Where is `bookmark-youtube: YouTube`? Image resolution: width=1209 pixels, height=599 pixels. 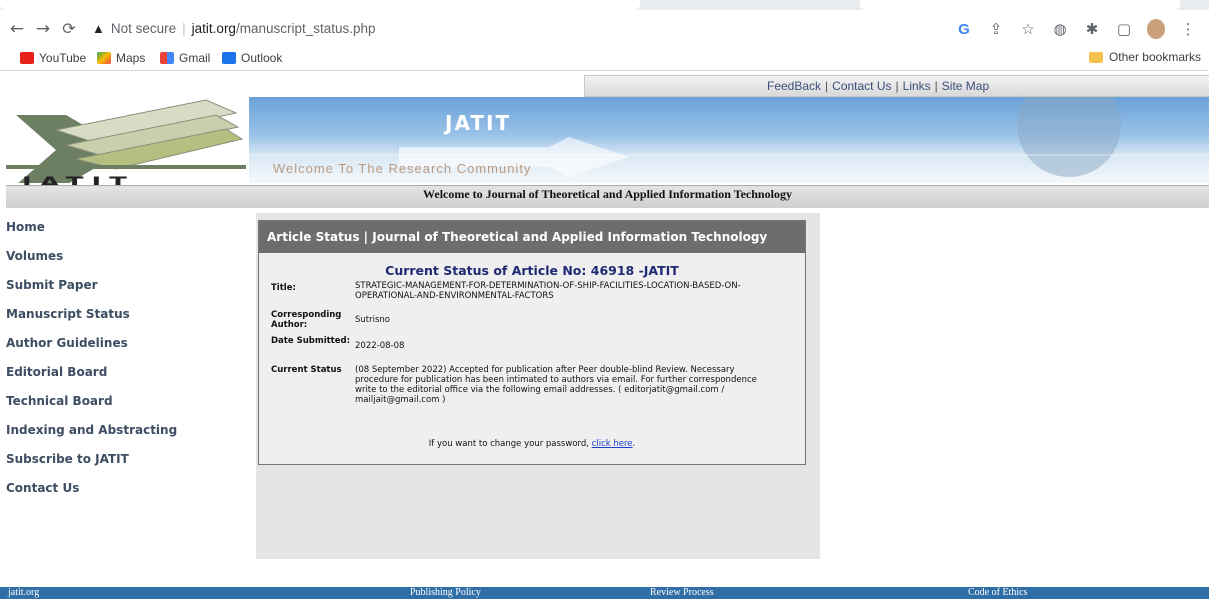 bookmark-youtube: YouTube is located at coordinates (53, 58).